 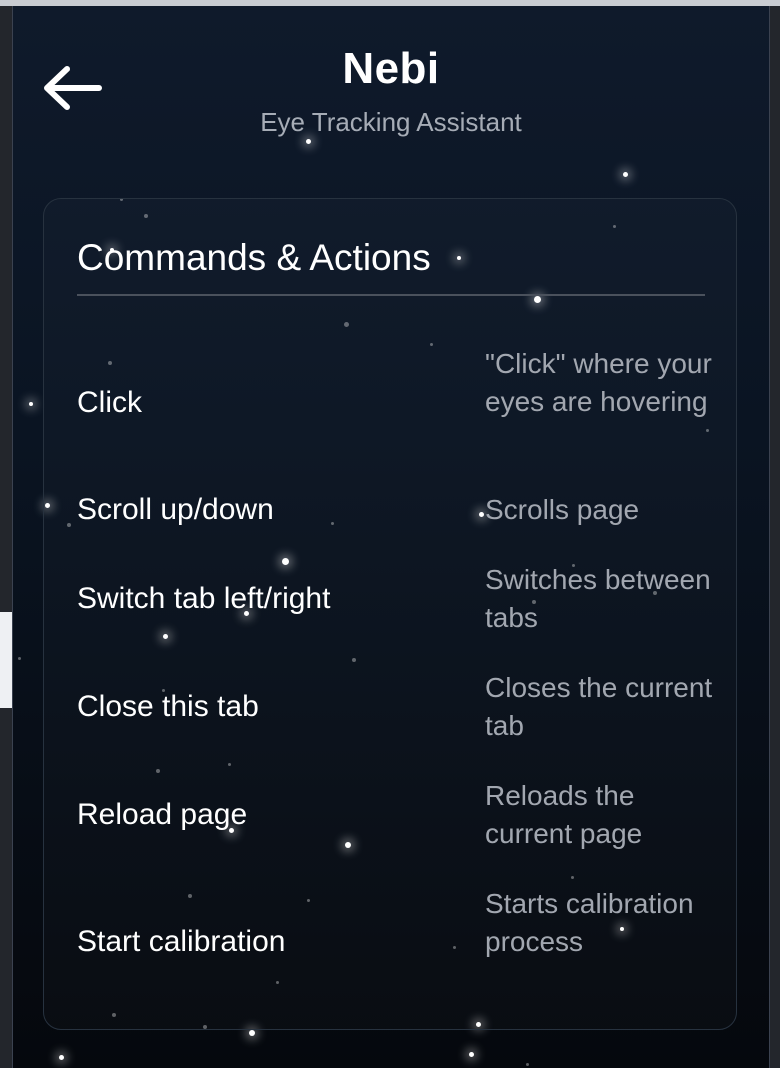 I want to click on command-name: Scroll up/down, so click(x=175, y=509).